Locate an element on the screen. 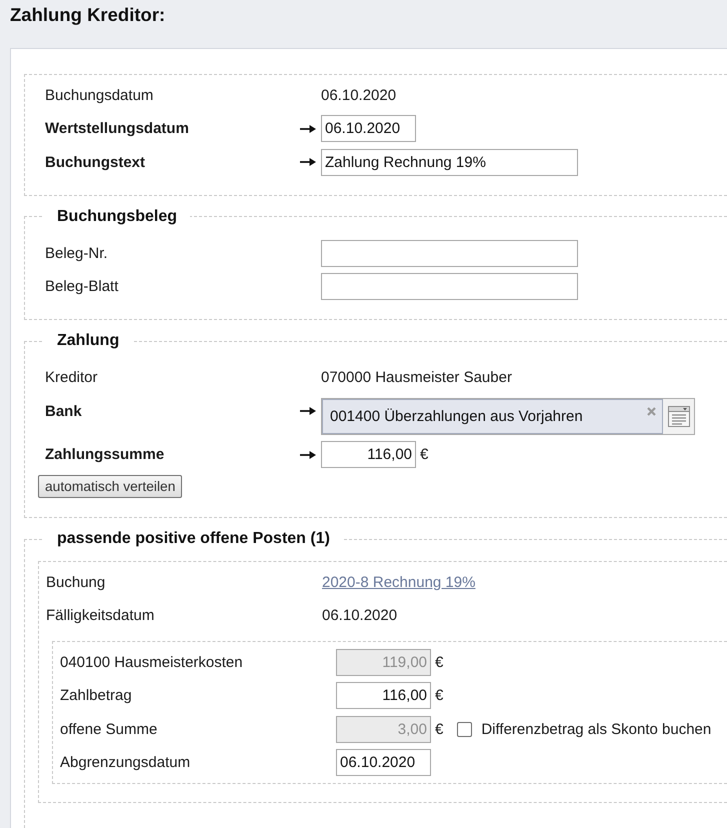 This screenshot has height=828, width=727. section-title: Zahlung is located at coordinates (88, 341).